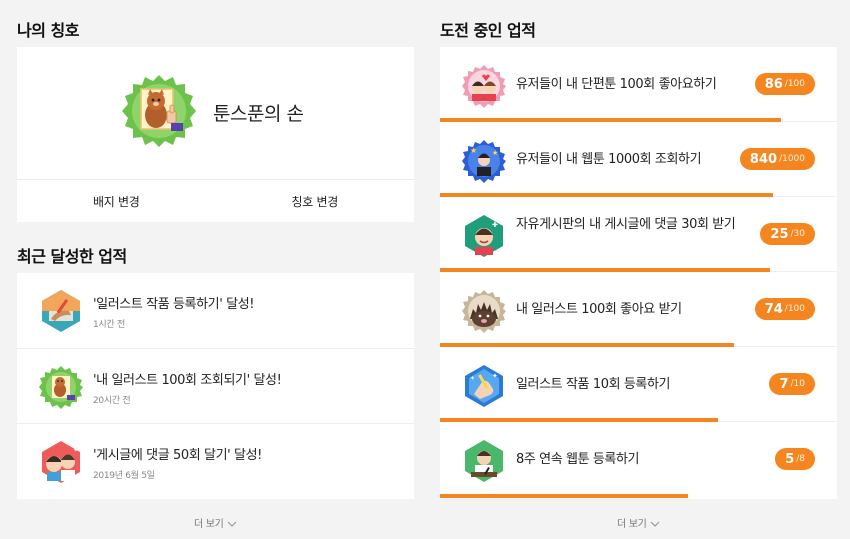 Image resolution: width=850 pixels, height=539 pixels. I want to click on progress-item: ★ ★ 유저들이 내 웹툰 1000회 조회하기 840/1000, so click(638, 159).